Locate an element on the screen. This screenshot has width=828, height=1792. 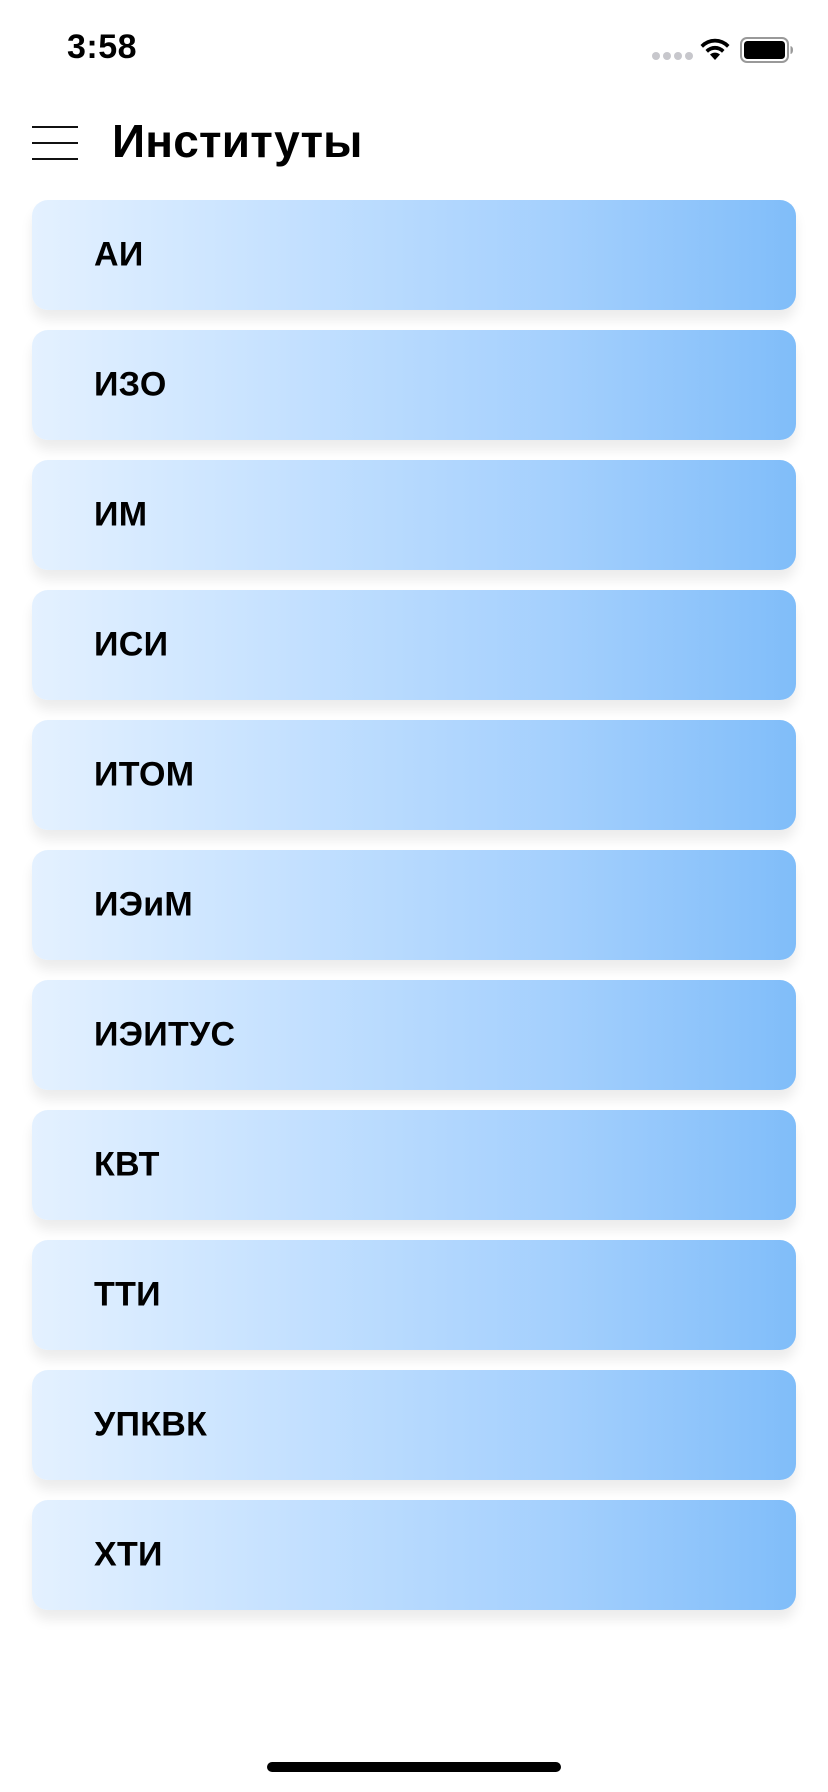
list-item-label: УПКВК is located at coordinates (151, 1424).